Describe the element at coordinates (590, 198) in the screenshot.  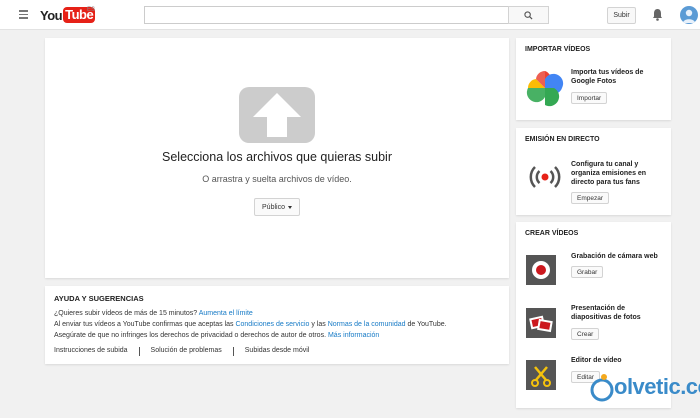
I see `start-button: Empezar` at that location.